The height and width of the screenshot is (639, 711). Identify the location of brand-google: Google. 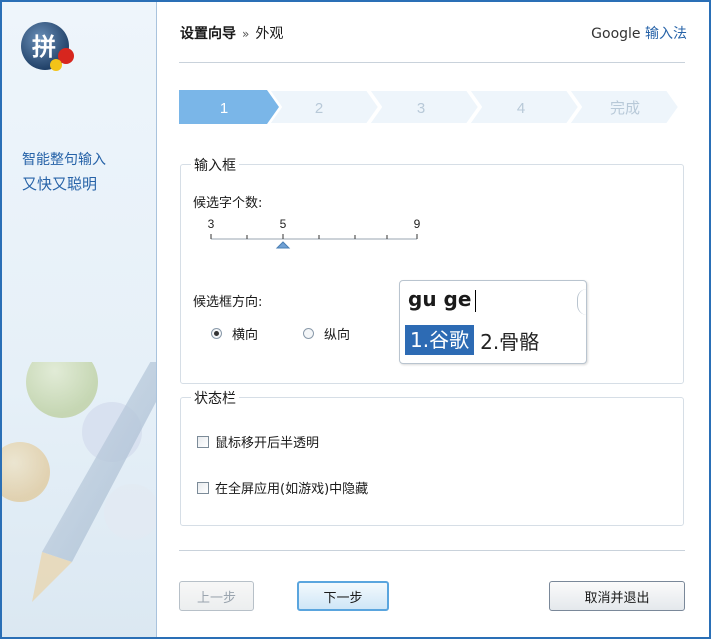
(616, 34).